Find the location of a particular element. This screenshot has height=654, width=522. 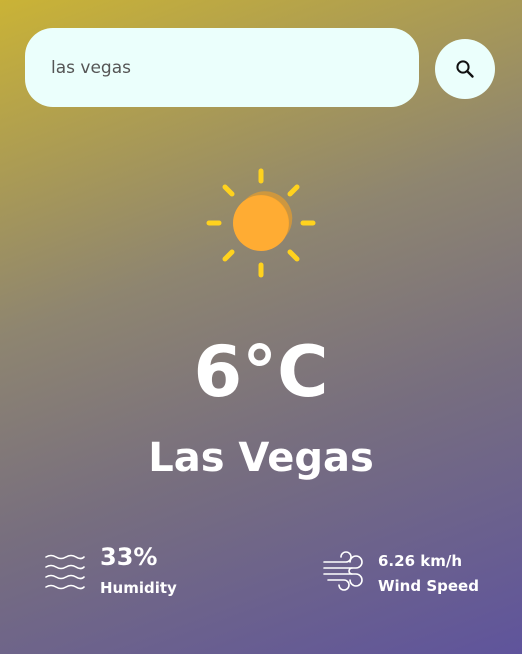

humidity-label: Humidity is located at coordinates (138, 588).